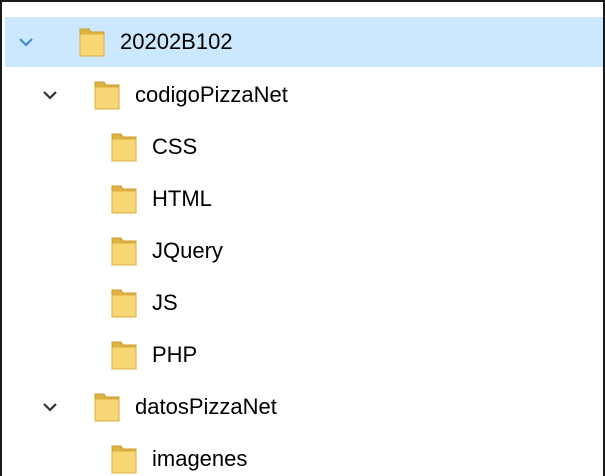  What do you see at coordinates (304, 95) in the screenshot?
I see `tree-node-codigopizzanet: codigoPizzaNet` at bounding box center [304, 95].